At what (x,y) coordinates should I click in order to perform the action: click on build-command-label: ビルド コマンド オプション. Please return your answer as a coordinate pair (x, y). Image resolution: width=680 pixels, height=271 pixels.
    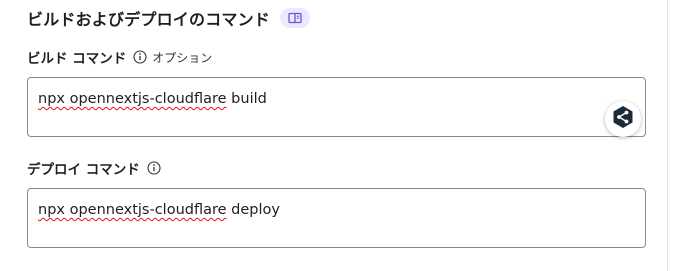
    Looking at the image, I should click on (119, 57).